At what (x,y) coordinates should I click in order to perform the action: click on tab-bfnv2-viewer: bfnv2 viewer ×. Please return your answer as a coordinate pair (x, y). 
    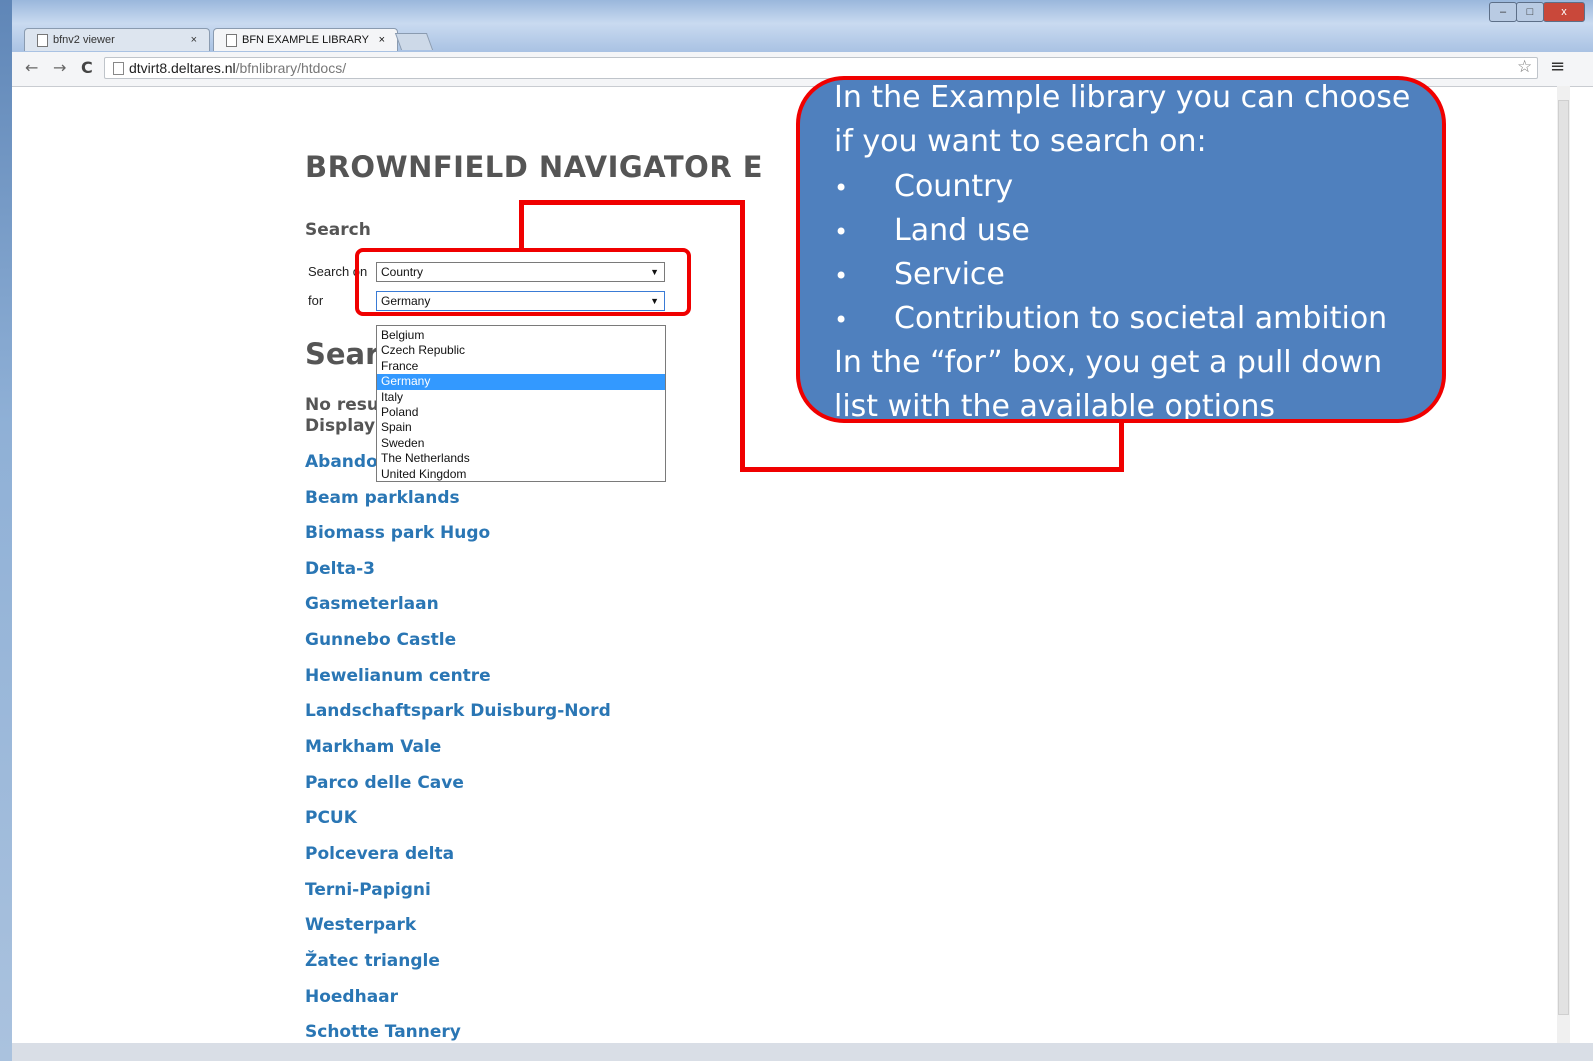
    Looking at the image, I should click on (117, 39).